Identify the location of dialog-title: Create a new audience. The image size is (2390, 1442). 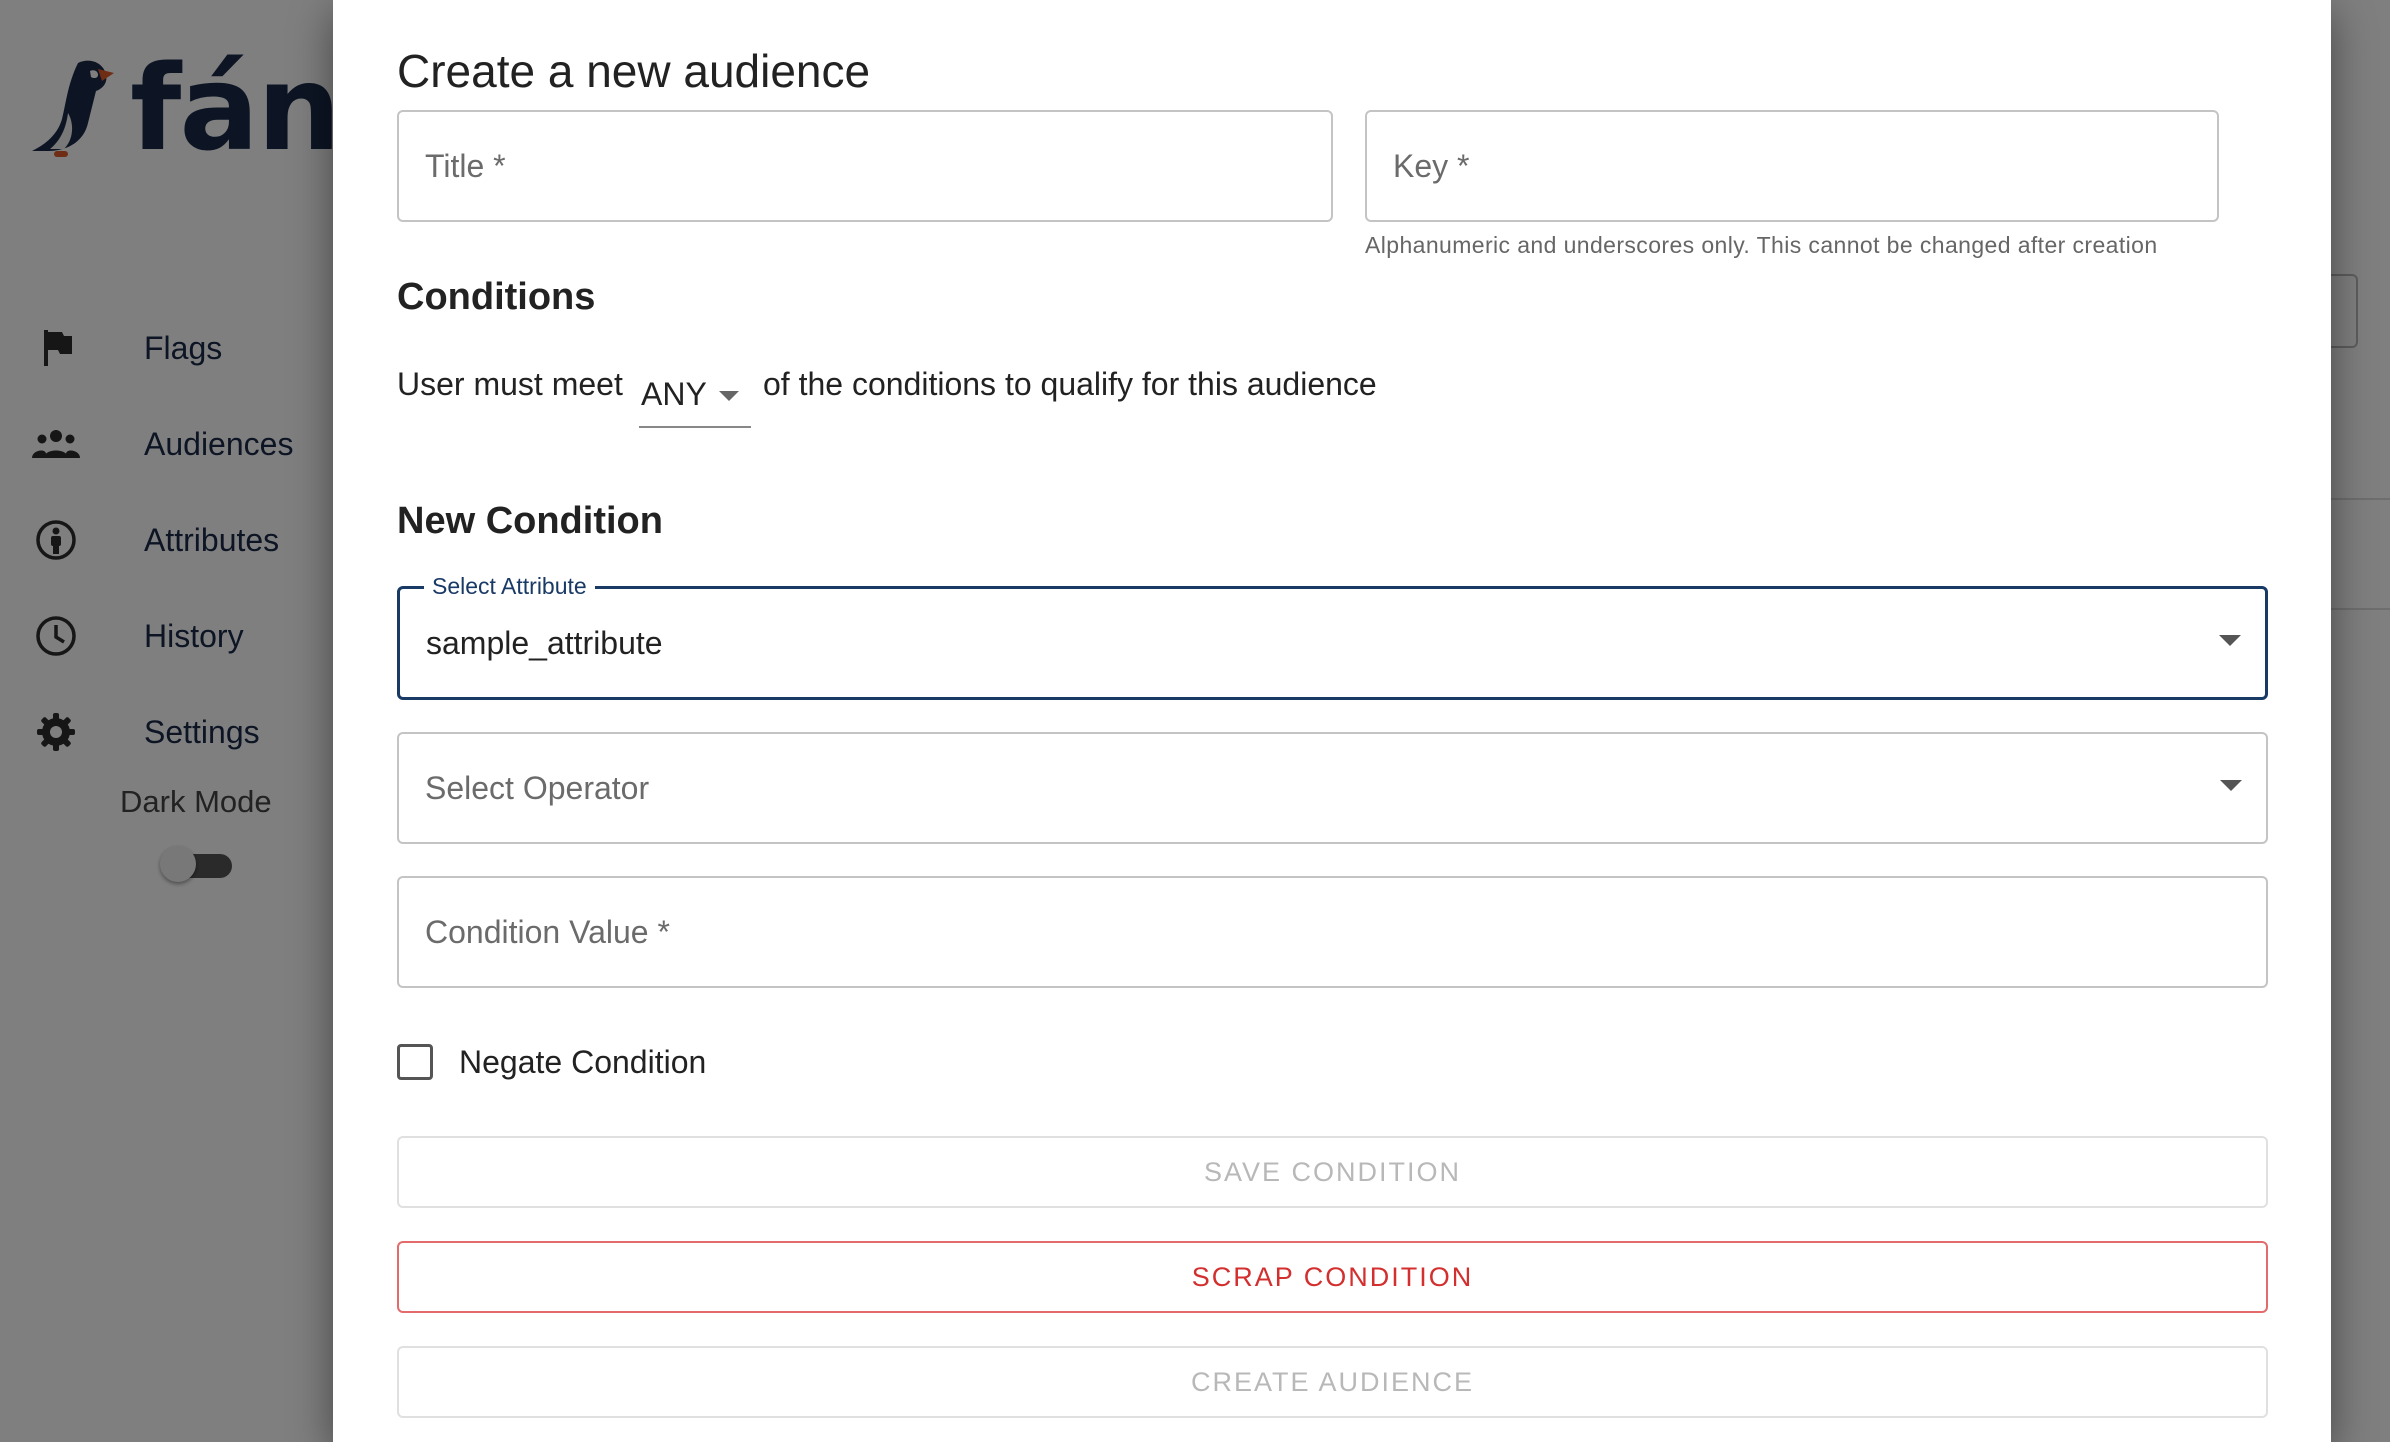
(634, 71).